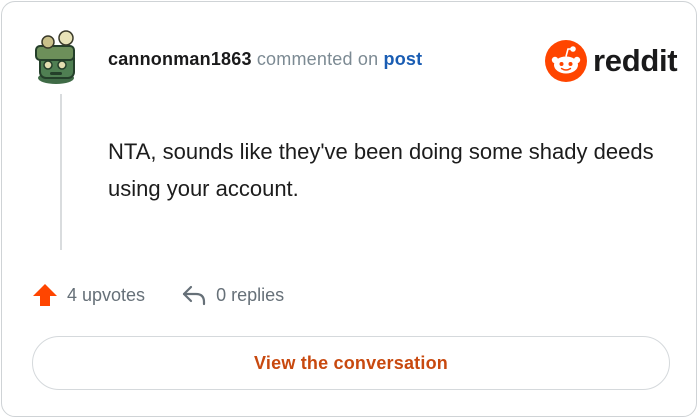 This screenshot has width=700, height=420. Describe the element at coordinates (194, 295) in the screenshot. I see `reply-arrow-icon` at that location.